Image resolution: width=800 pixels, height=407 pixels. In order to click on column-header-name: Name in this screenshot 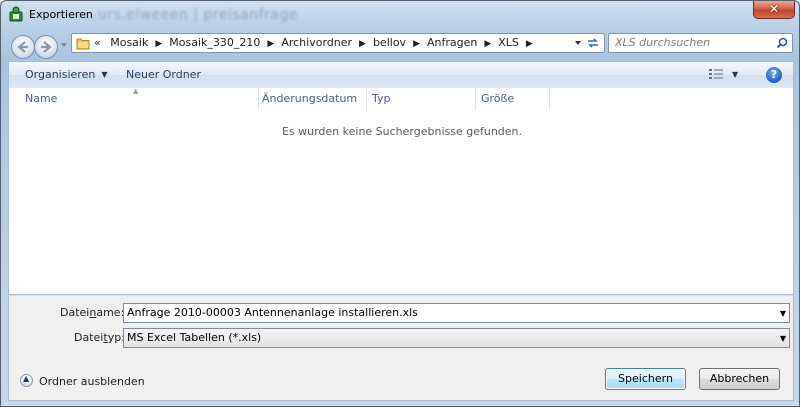, I will do `click(41, 101)`.